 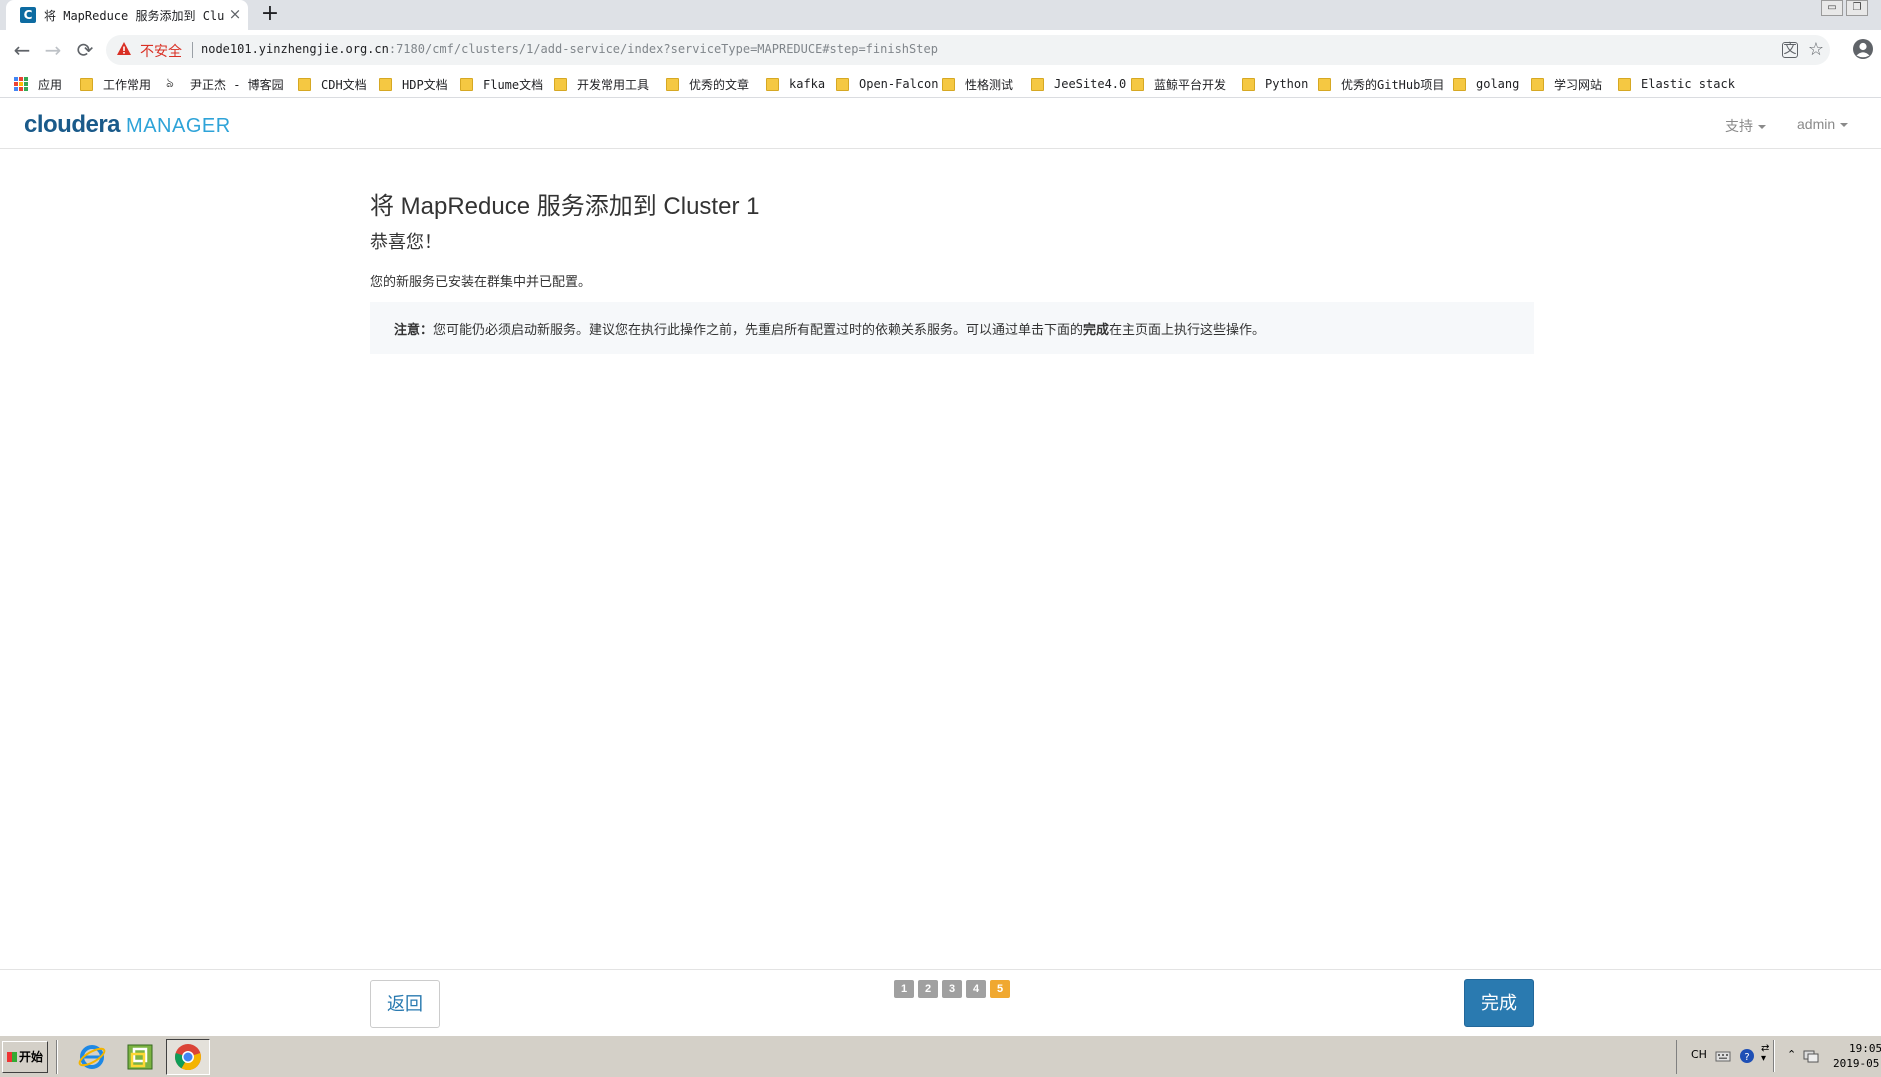 I want to click on bookmark-folder: Open-Falcon, so click(x=887, y=84).